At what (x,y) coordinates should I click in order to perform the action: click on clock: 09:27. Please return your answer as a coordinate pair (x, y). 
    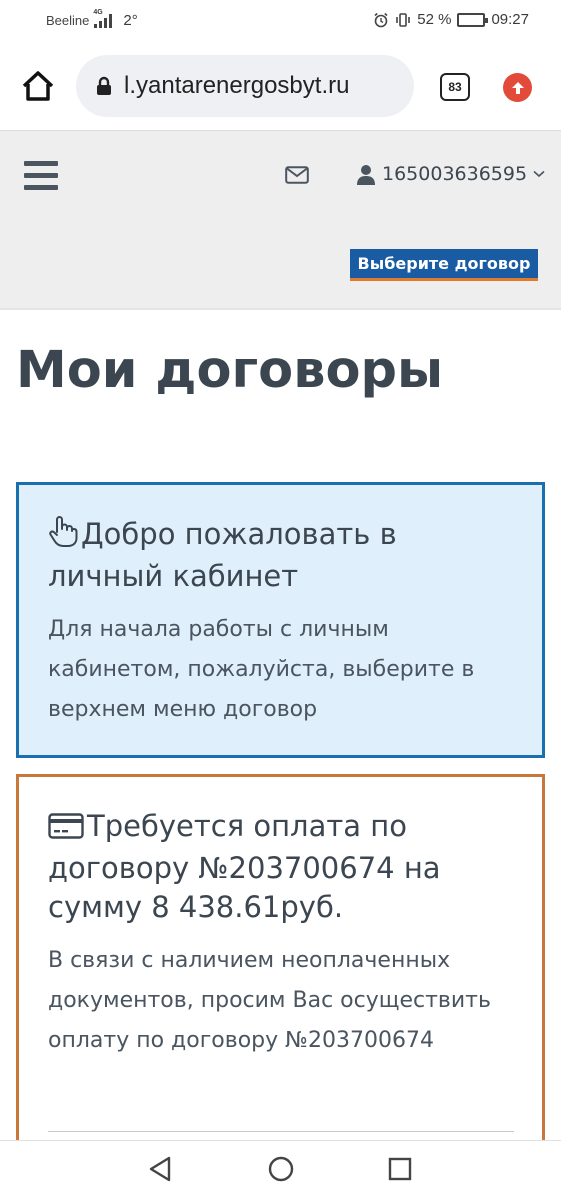
    Looking at the image, I should click on (510, 19).